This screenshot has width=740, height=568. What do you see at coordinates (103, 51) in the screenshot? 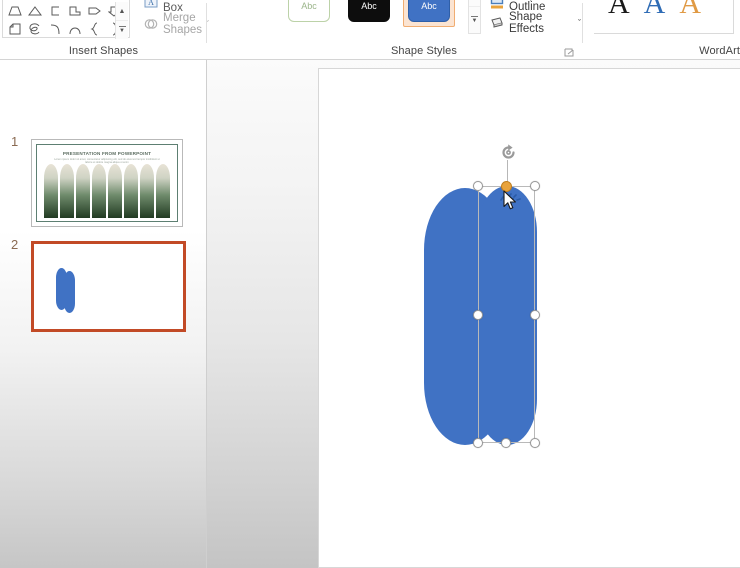
I see `insert-shapes-group-label: Insert Shapes` at bounding box center [103, 51].